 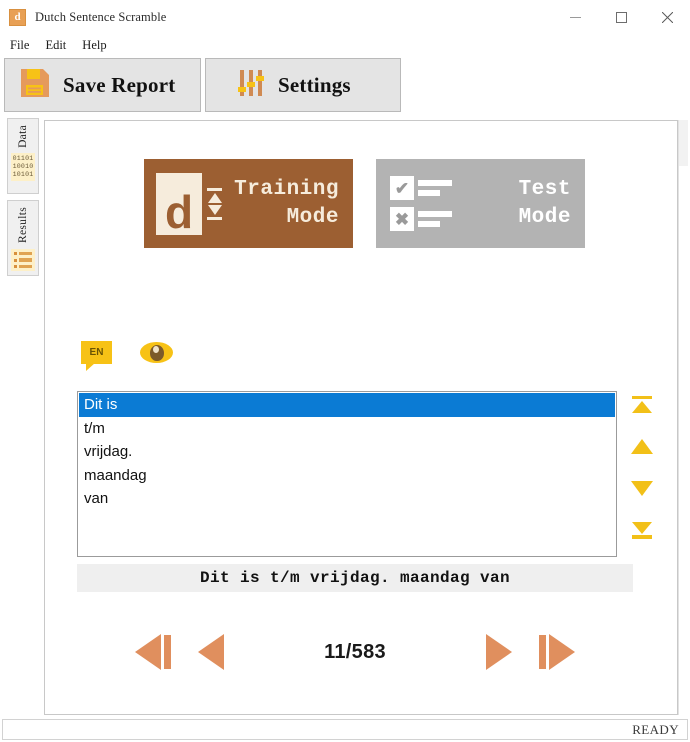 I want to click on window-title: Dutch Sentence Scramble, so click(x=101, y=16).